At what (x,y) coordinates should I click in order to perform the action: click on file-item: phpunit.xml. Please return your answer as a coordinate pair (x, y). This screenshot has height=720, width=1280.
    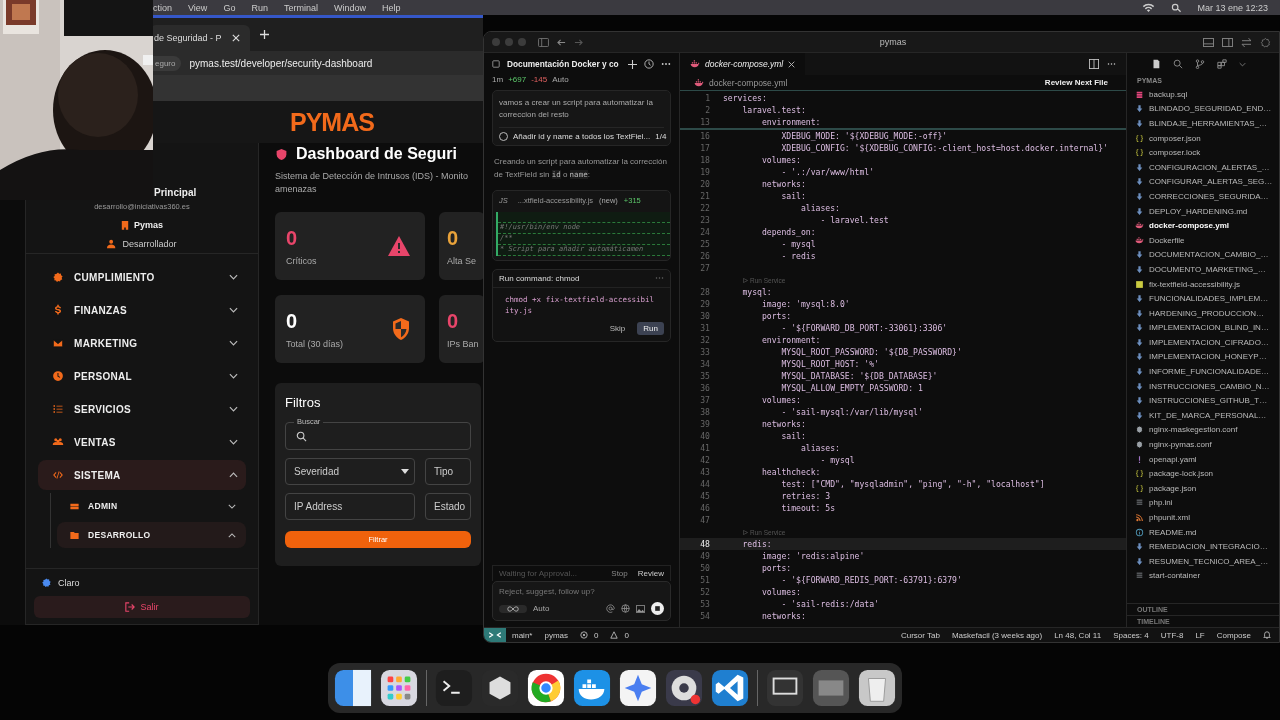
    Looking at the image, I should click on (1203, 517).